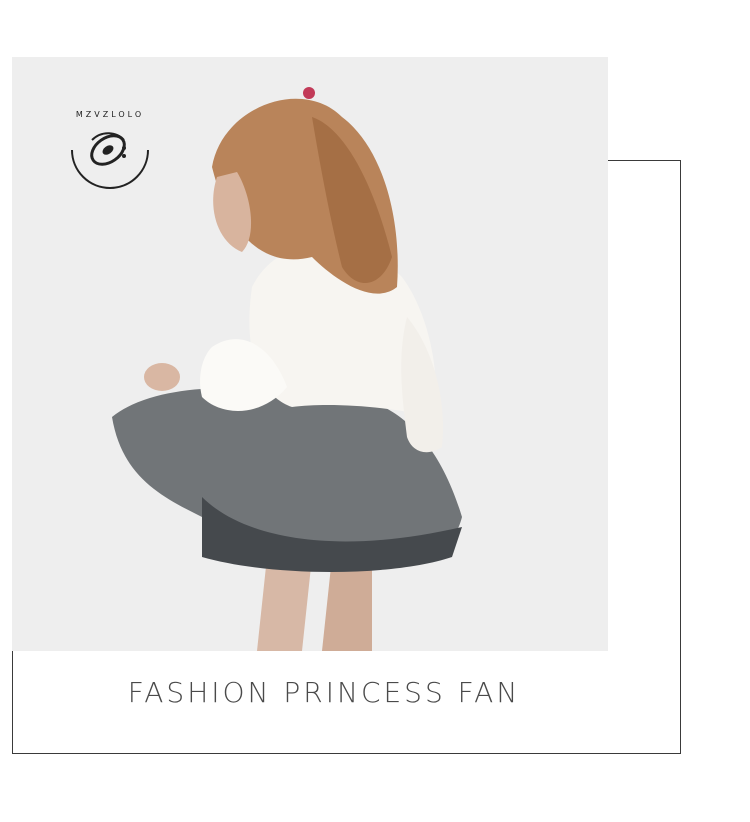  Describe the element at coordinates (110, 114) in the screenshot. I see `logo-text: MZVZLOLO` at that location.